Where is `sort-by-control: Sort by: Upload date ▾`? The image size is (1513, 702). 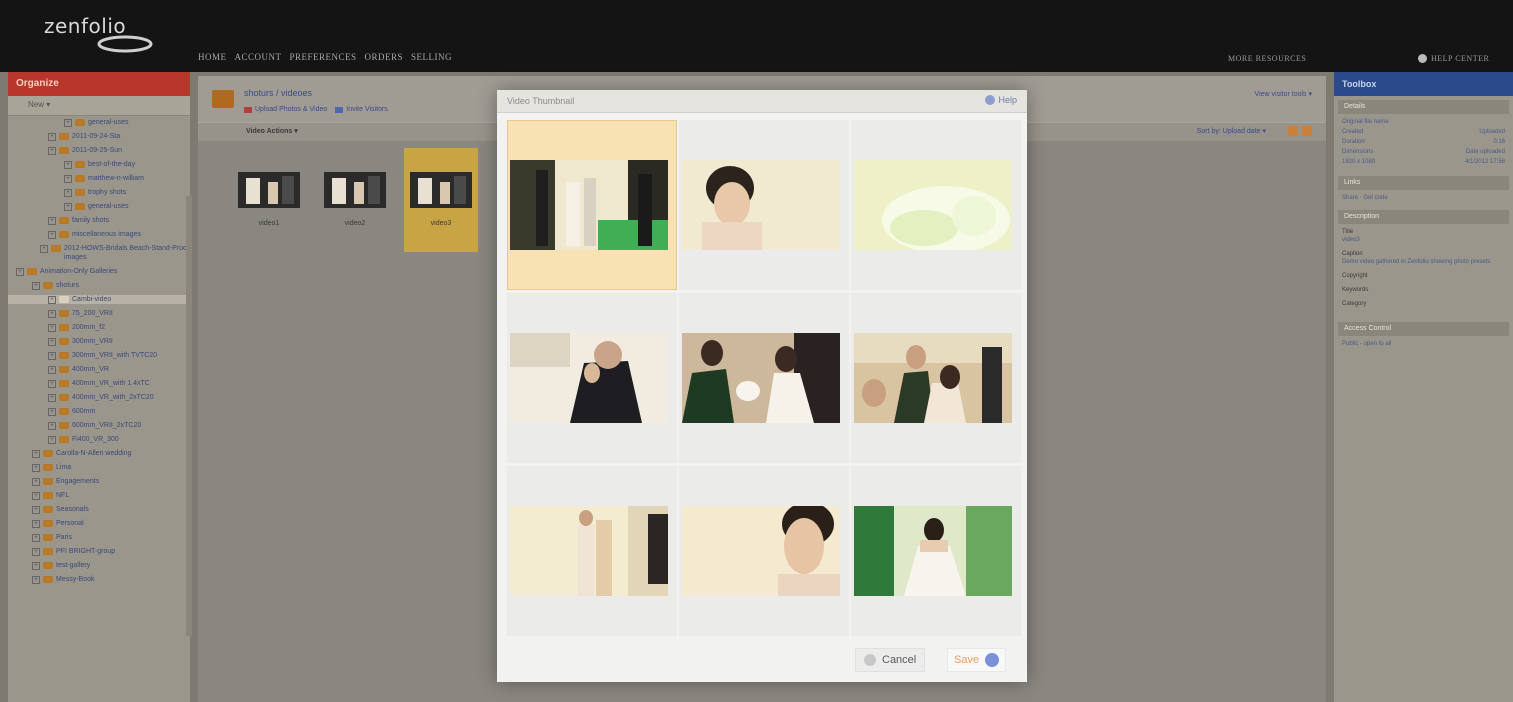
sort-by-control: Sort by: Upload date ▾ is located at coordinates (1231, 131).